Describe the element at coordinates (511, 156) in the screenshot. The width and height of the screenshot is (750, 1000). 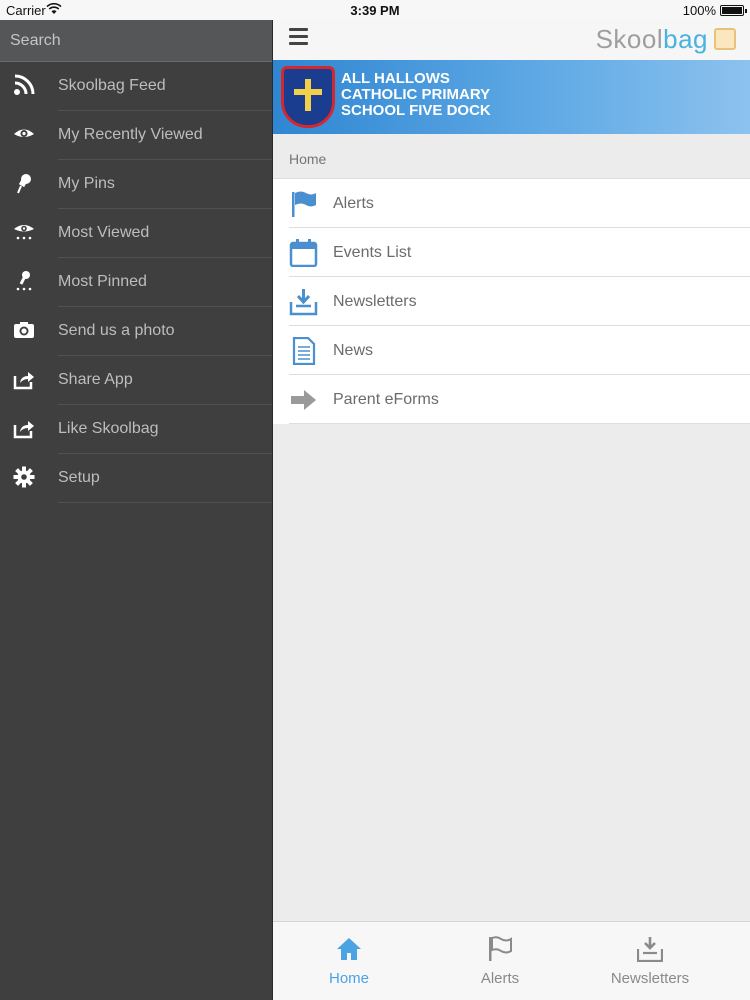
I see `breadcrumb: Home` at that location.